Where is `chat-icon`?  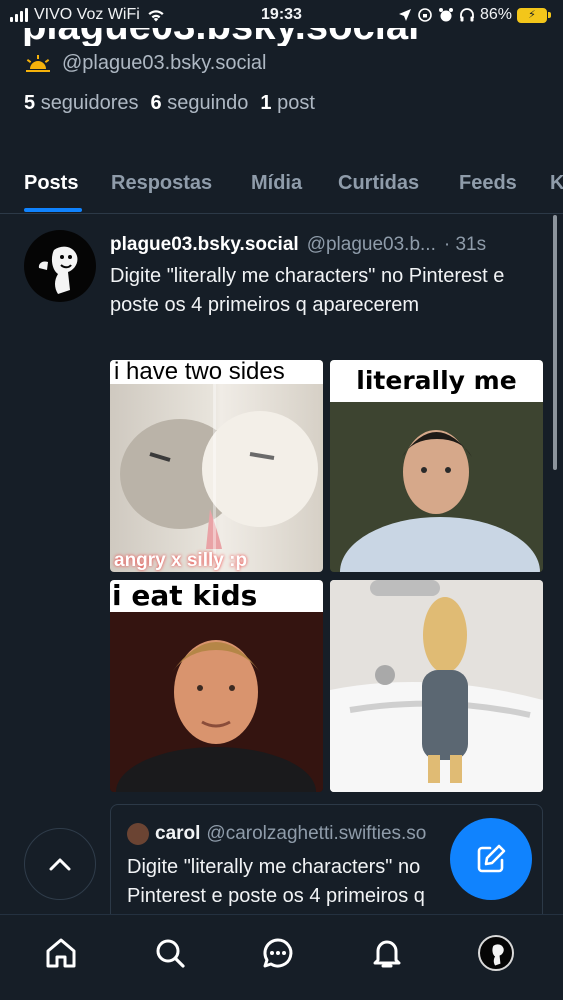 chat-icon is located at coordinates (278, 953).